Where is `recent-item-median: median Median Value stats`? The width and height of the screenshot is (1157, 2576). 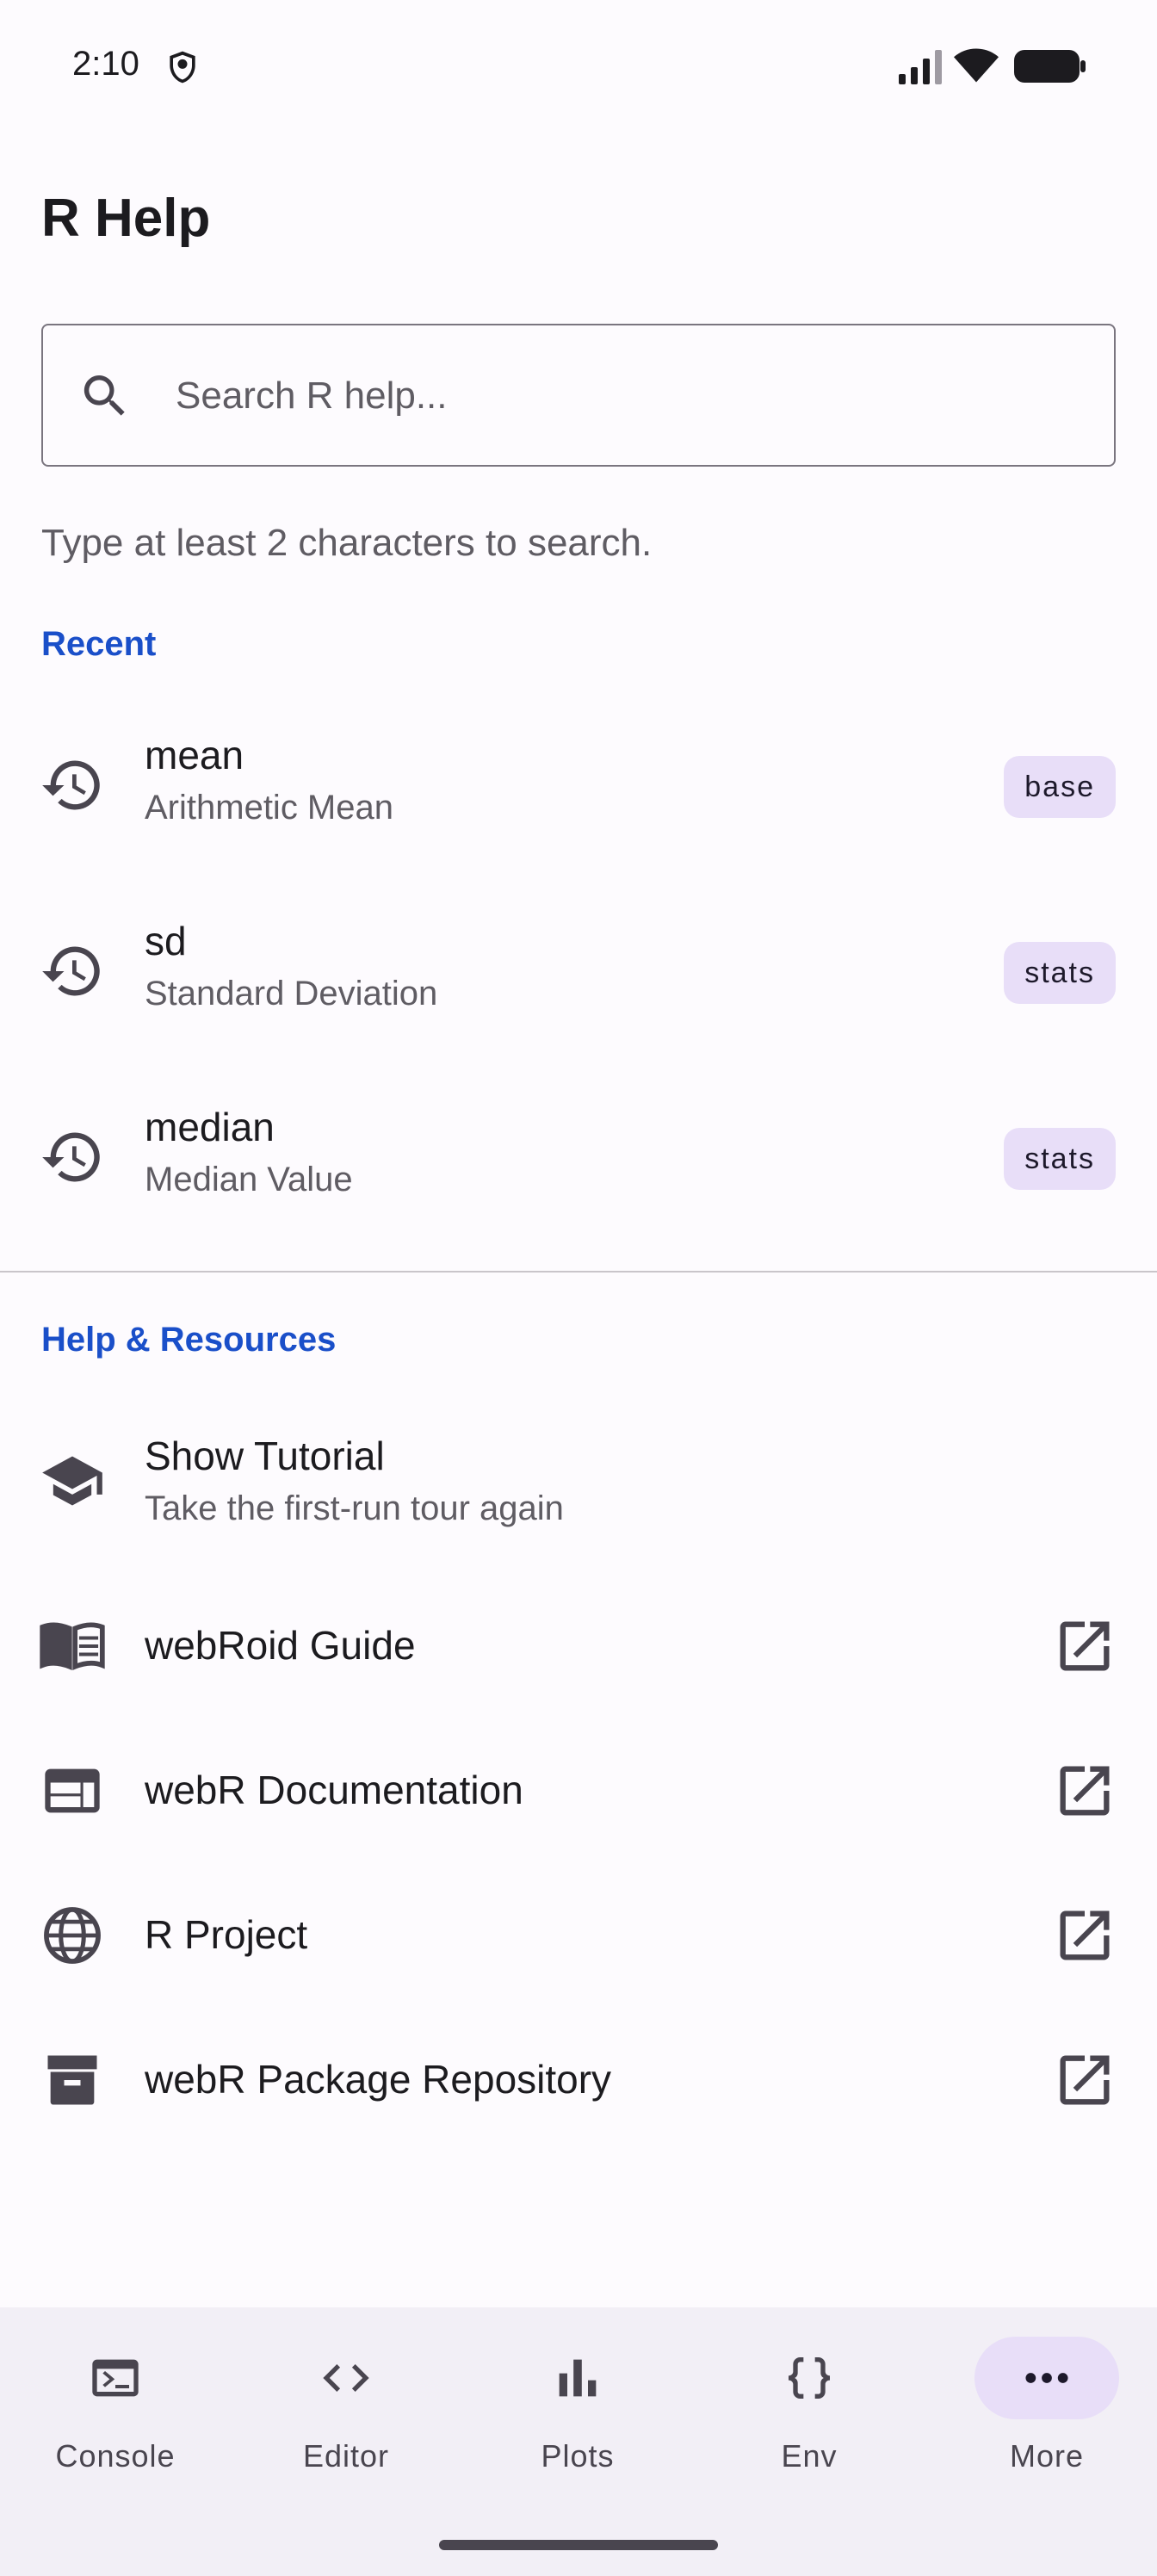
recent-item-median: median Median Value stats is located at coordinates (579, 1164).